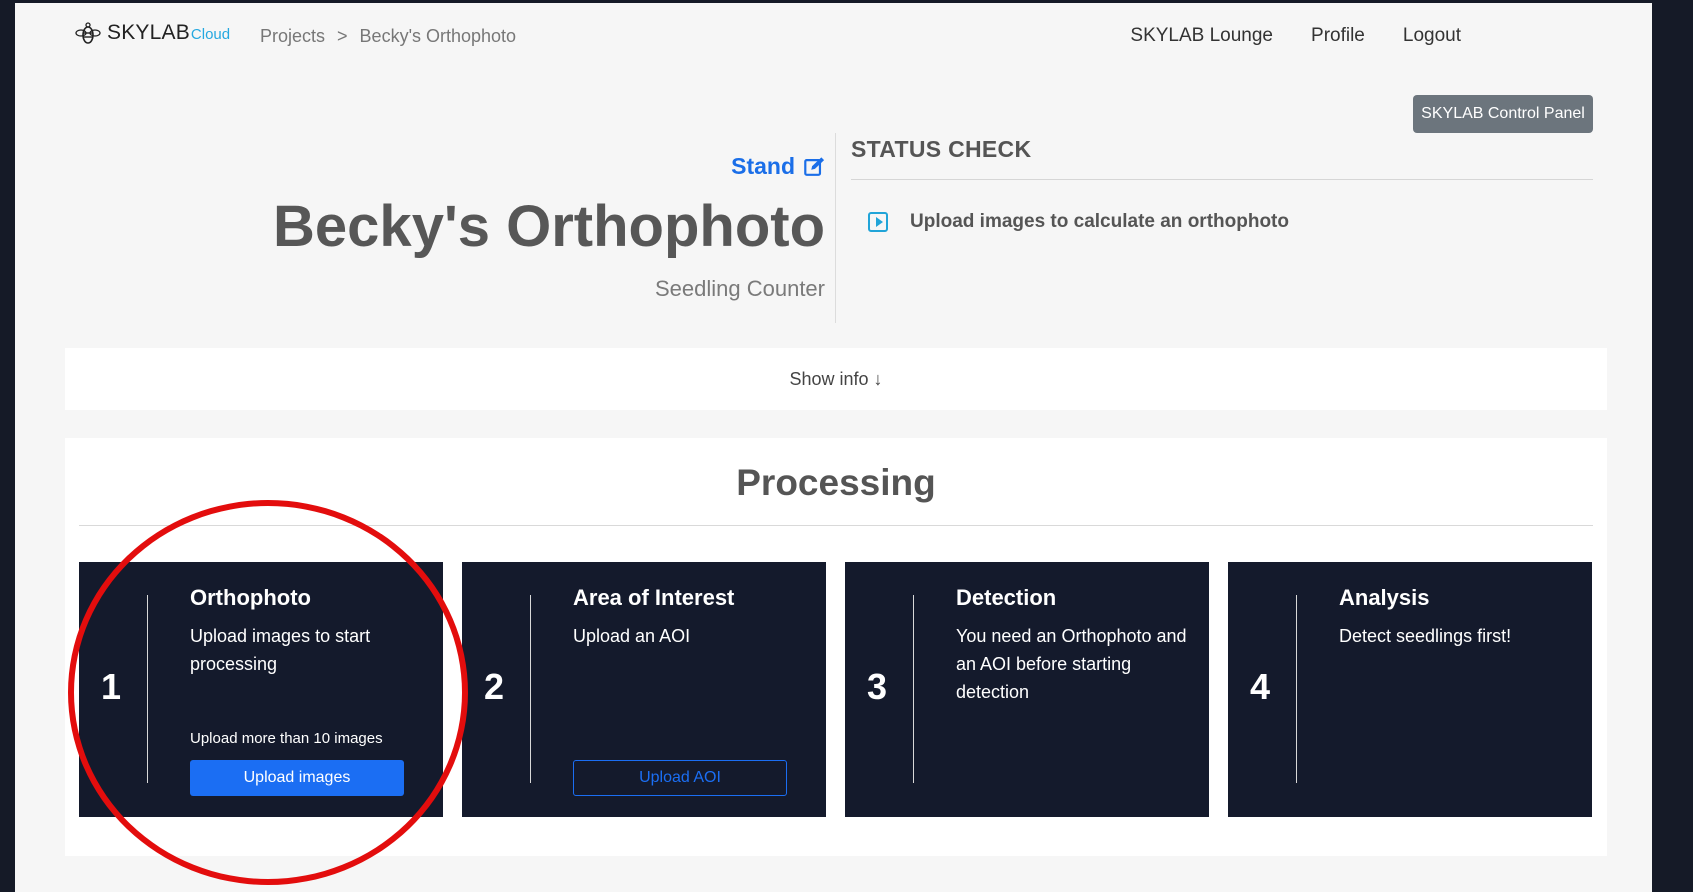 The image size is (1693, 892). I want to click on project-type-link: Stand, so click(778, 166).